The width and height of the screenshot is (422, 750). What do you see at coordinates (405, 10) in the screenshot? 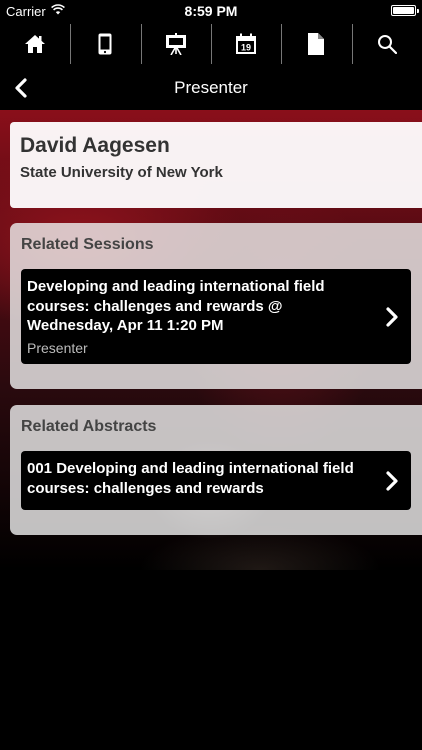
I see `battery-icon` at bounding box center [405, 10].